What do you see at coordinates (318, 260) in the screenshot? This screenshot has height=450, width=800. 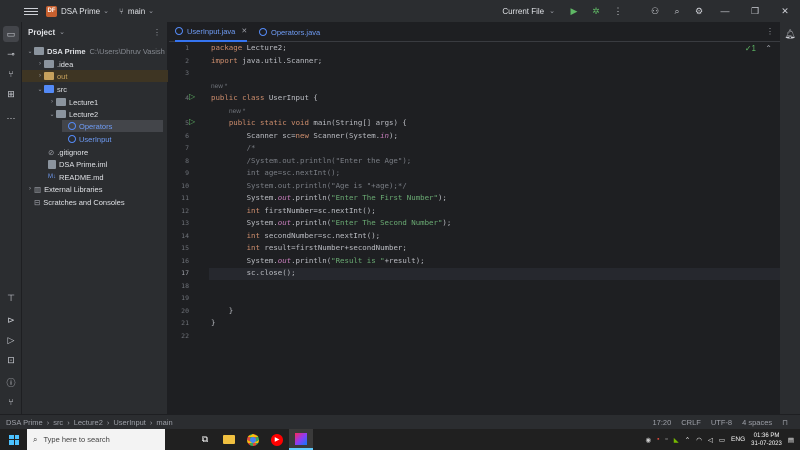 I see `code-line: System.out.println("Result is "+result);` at bounding box center [318, 260].